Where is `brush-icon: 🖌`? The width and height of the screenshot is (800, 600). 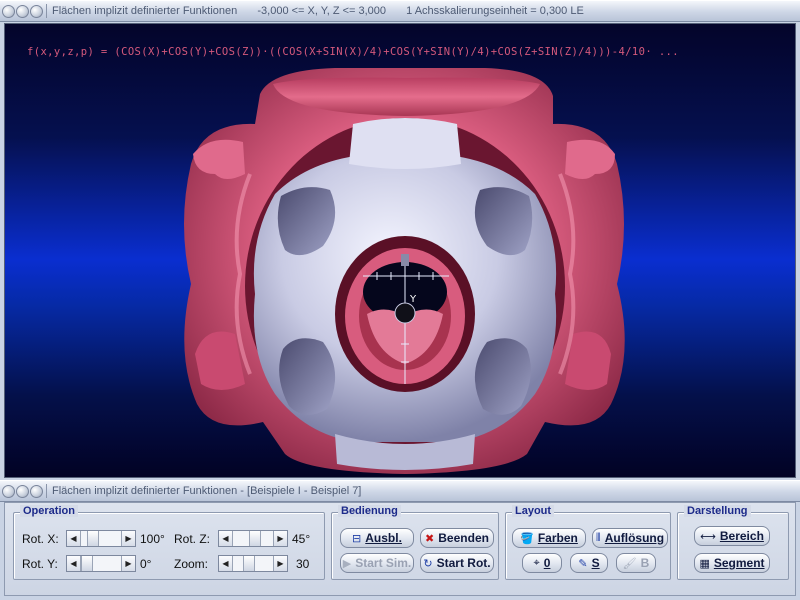
brush-icon: 🖌 is located at coordinates (629, 563).